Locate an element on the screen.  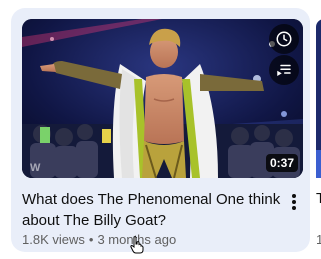
more-vertical-icon is located at coordinates (294, 202).